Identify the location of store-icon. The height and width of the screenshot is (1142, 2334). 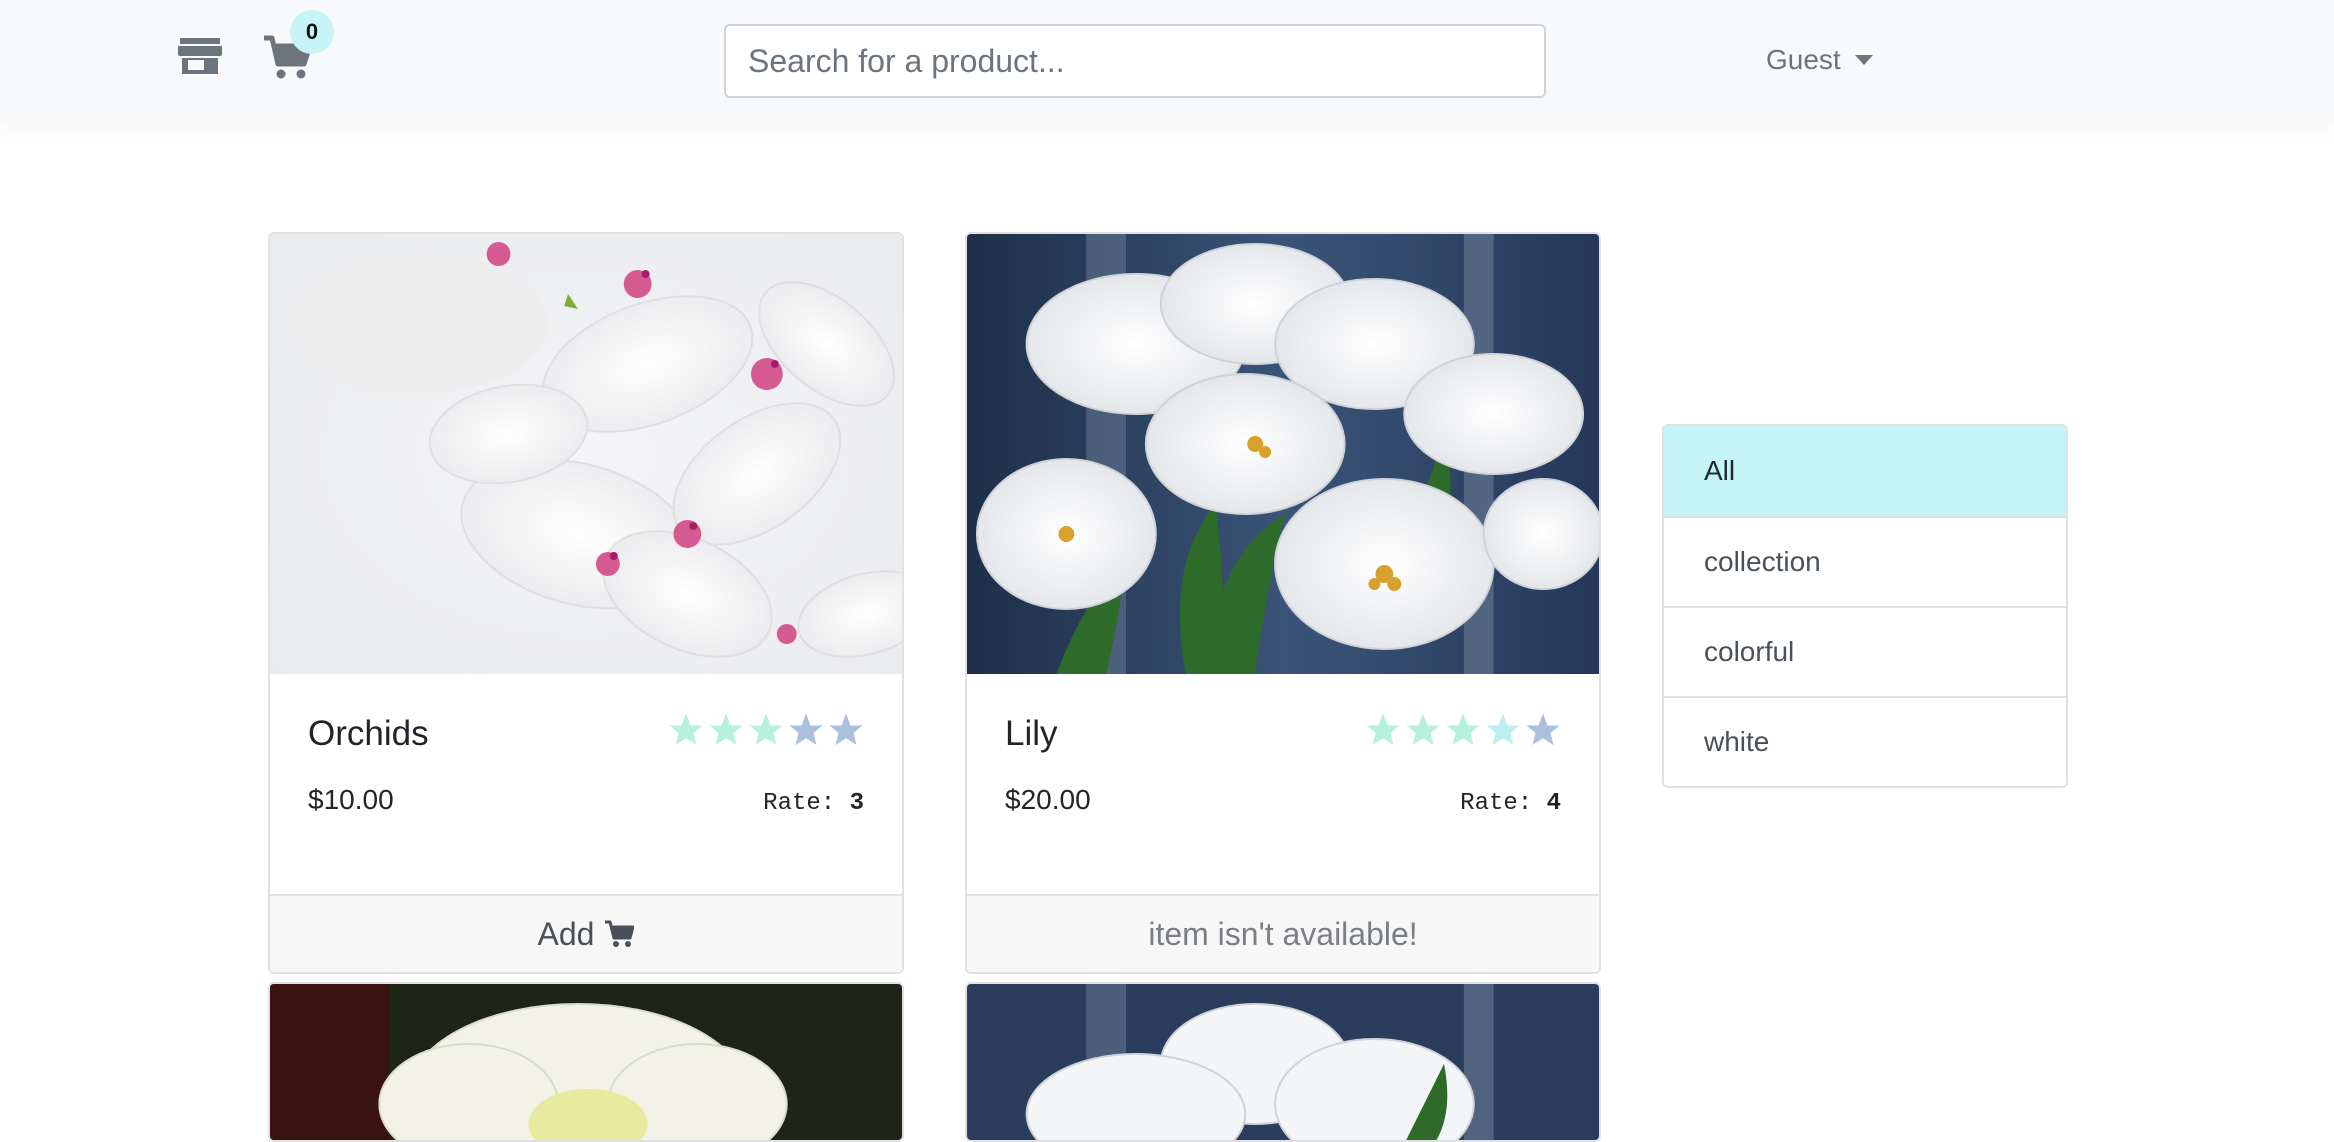
(200, 56).